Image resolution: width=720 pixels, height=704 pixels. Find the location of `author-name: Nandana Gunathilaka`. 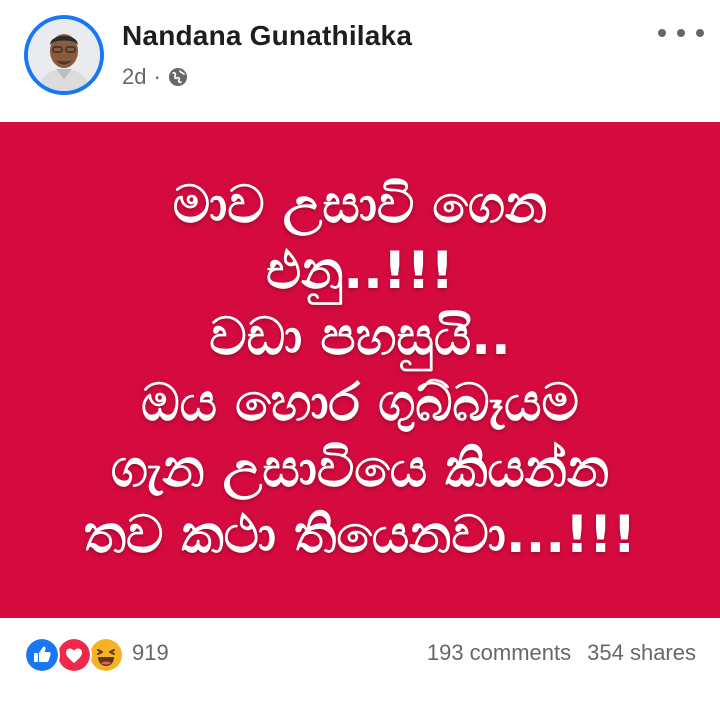

author-name: Nandana Gunathilaka is located at coordinates (267, 36).